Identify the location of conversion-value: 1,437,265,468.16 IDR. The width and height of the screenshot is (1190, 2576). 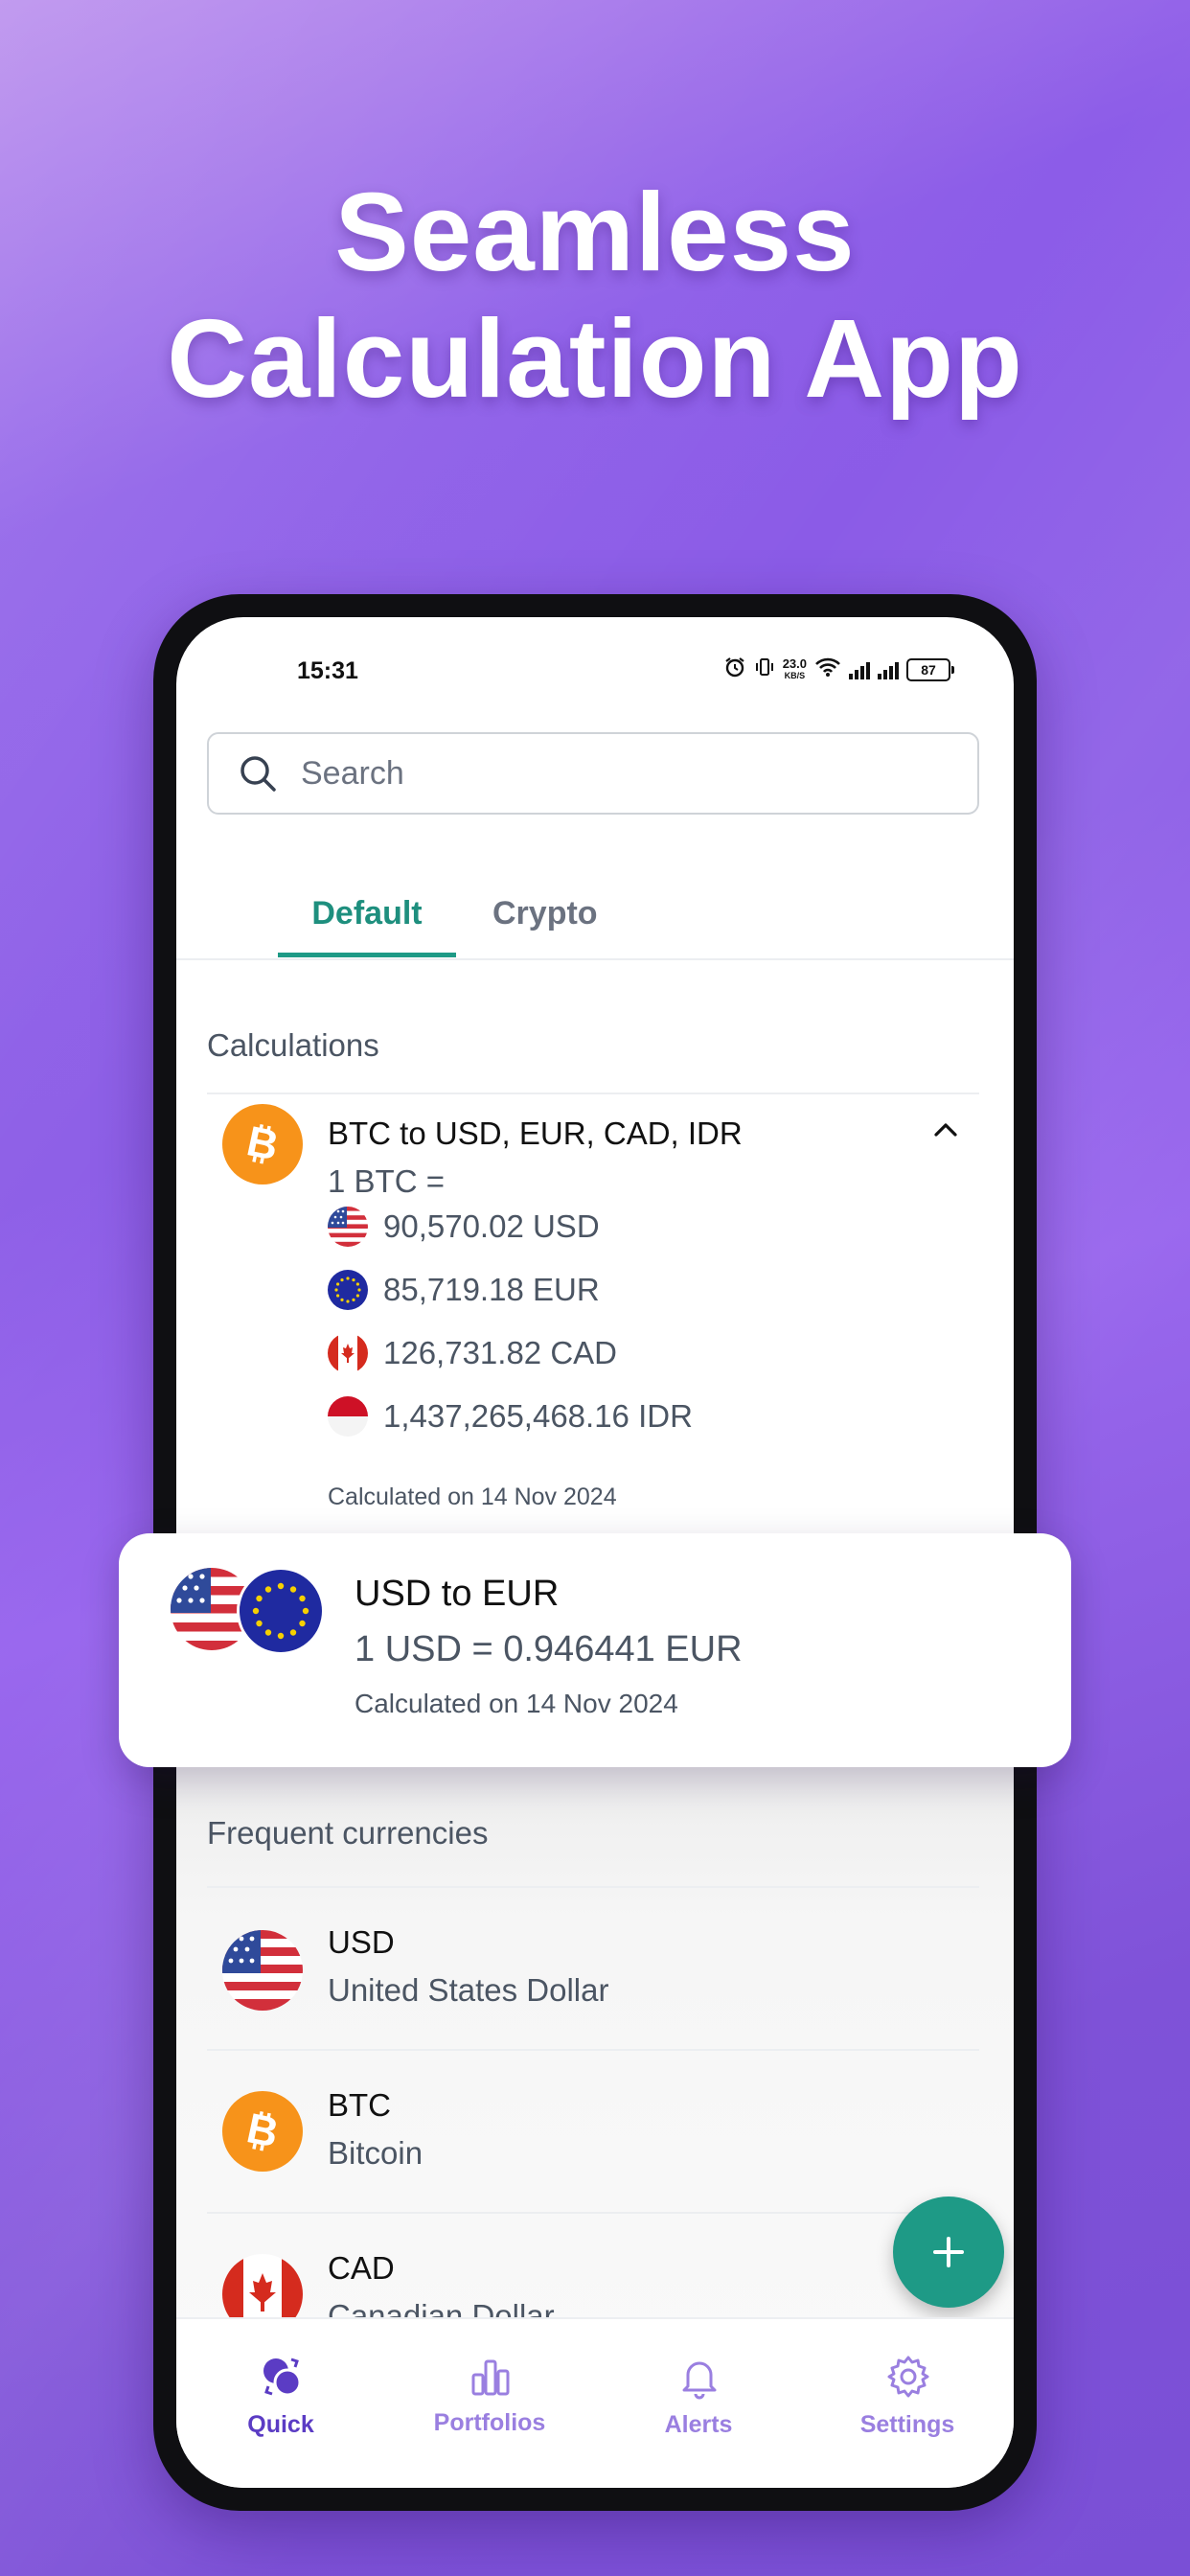
(538, 1416).